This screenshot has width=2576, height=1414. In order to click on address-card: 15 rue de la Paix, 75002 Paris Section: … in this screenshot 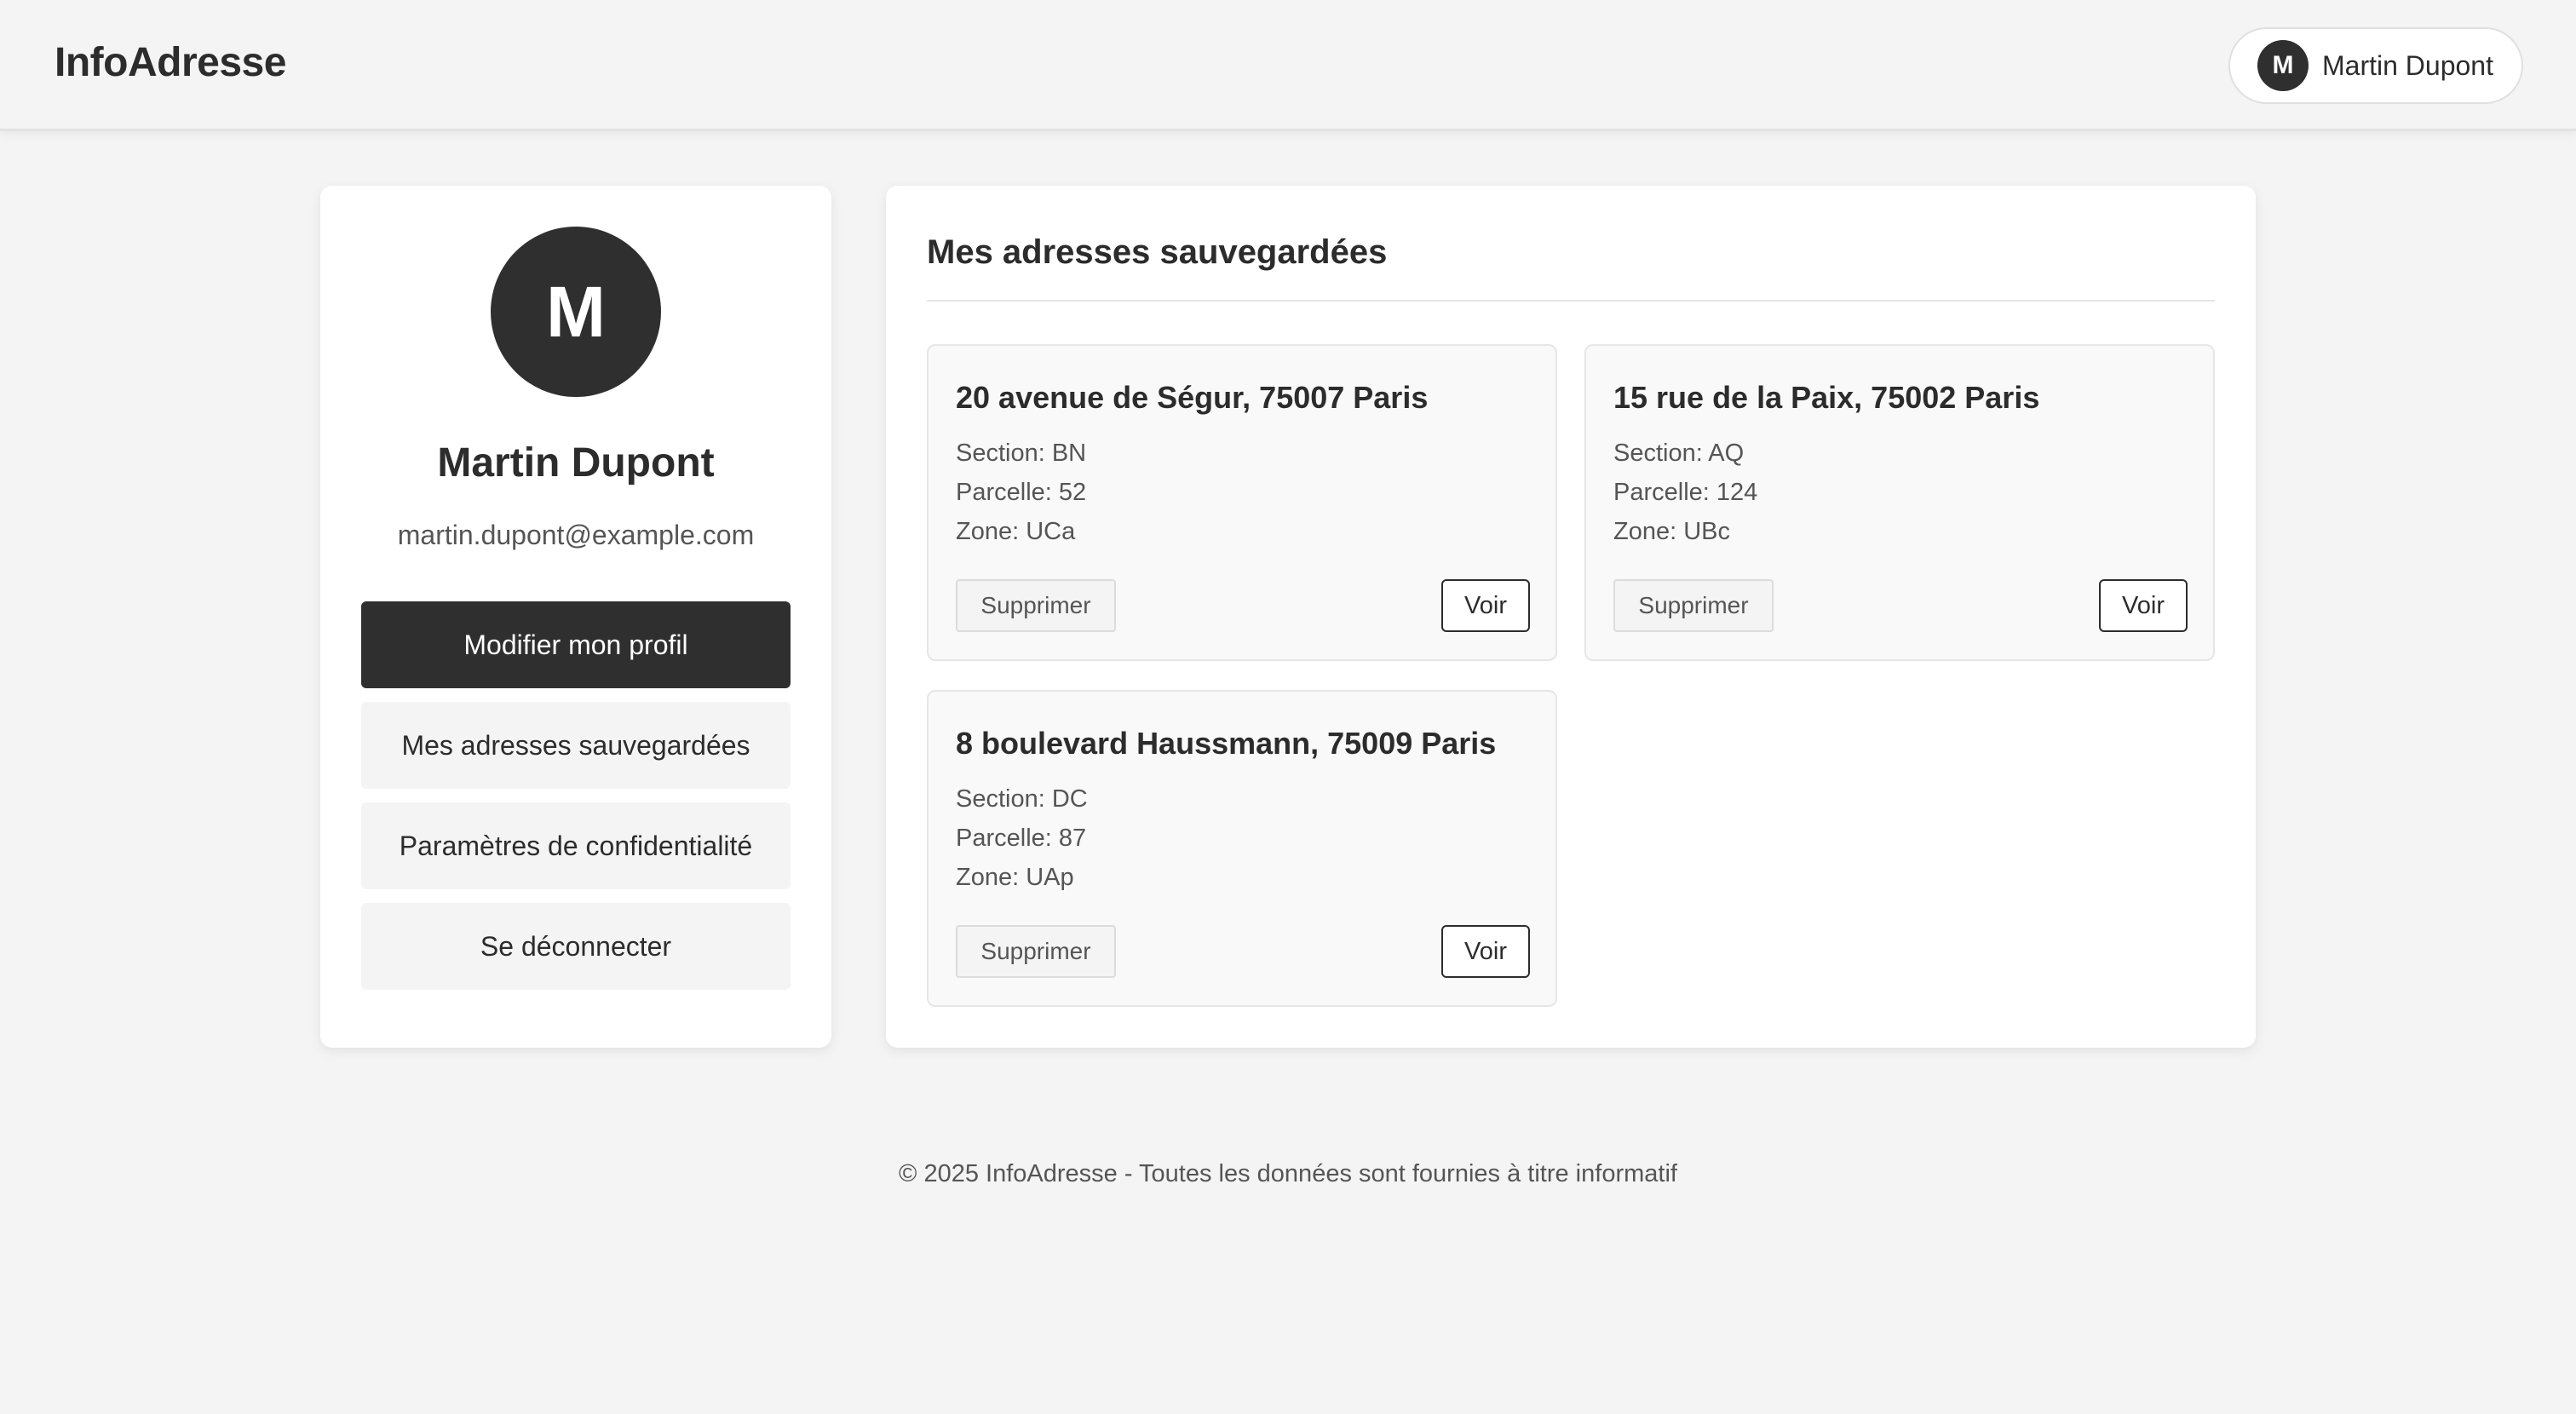, I will do `click(1899, 502)`.